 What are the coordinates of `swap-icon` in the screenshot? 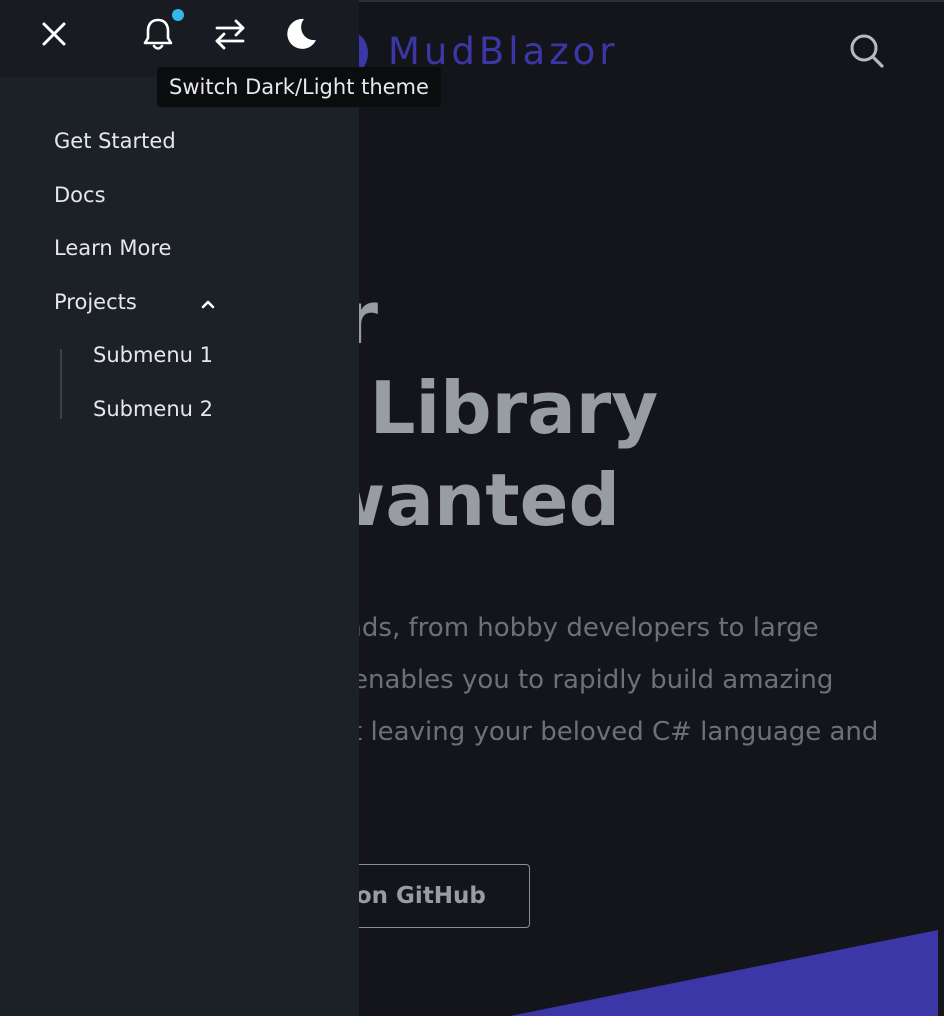 It's located at (230, 34).